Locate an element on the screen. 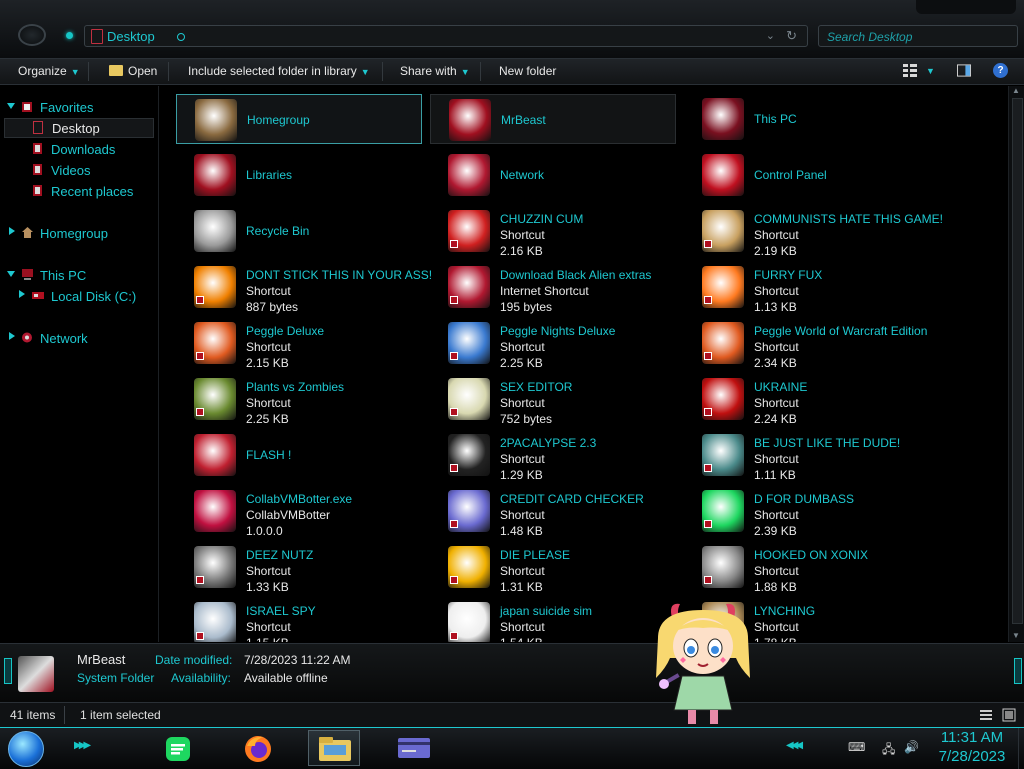 This screenshot has height=769, width=1024. view-dropdown-chevron-icon: ▼ is located at coordinates (930, 71).